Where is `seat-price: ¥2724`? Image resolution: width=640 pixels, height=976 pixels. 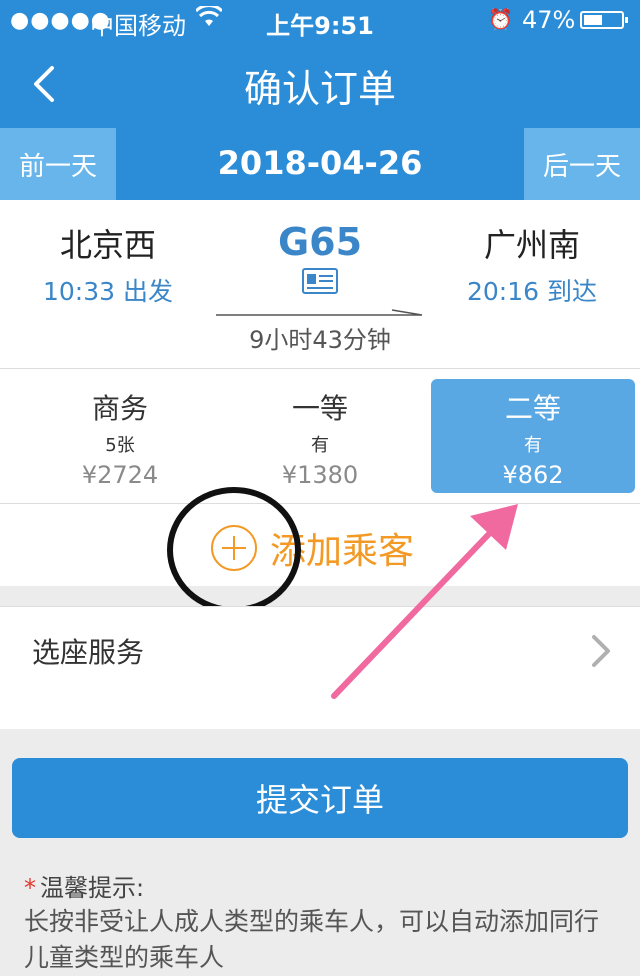 seat-price: ¥2724 is located at coordinates (120, 475).